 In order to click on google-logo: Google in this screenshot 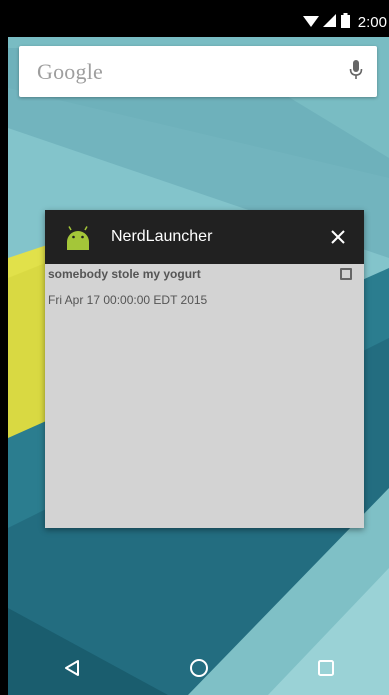, I will do `click(70, 71)`.